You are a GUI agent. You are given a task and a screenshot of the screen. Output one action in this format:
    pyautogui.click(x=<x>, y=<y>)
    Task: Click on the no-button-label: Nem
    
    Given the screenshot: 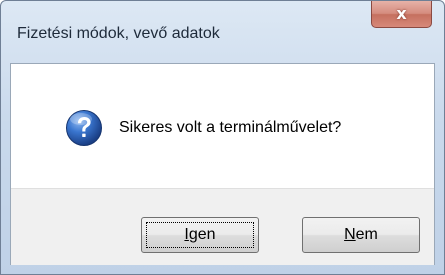 What is the action you would take?
    pyautogui.click(x=361, y=235)
    